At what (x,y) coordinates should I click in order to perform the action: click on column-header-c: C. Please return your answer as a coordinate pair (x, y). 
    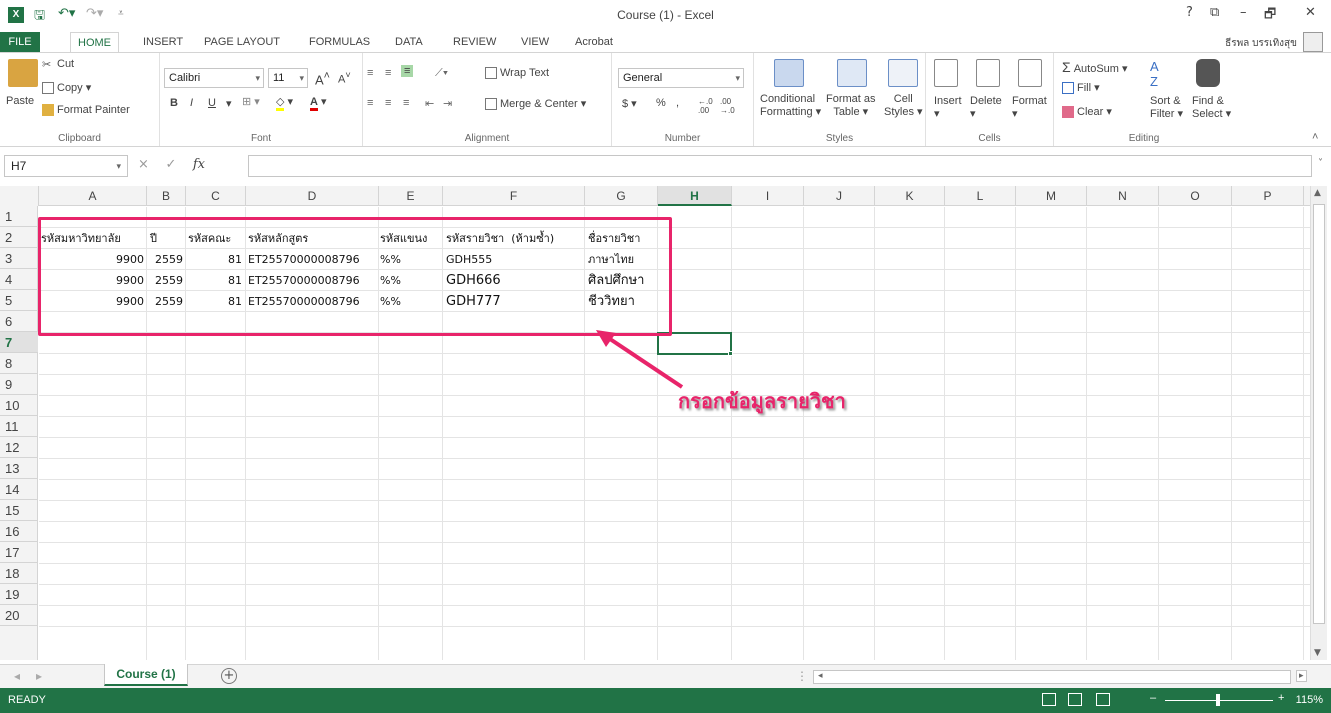
    Looking at the image, I should click on (216, 196).